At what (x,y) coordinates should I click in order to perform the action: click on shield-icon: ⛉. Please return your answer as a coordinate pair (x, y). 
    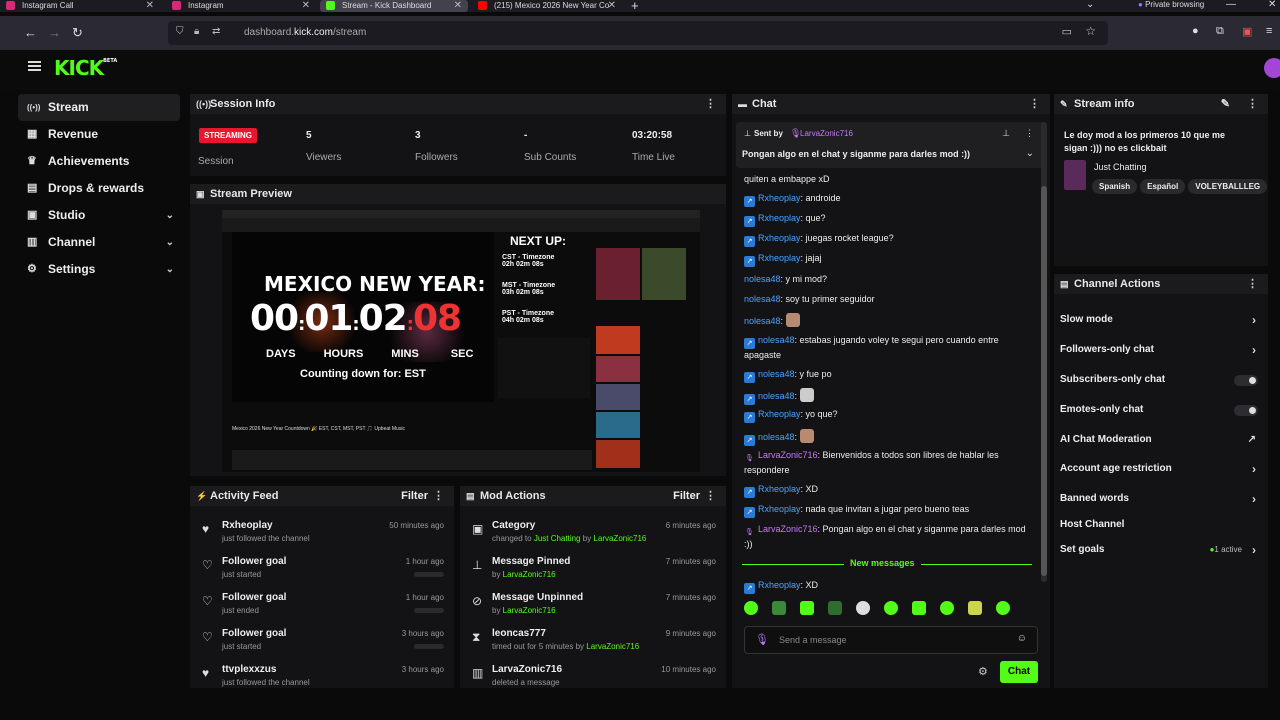
    Looking at the image, I should click on (180, 31).